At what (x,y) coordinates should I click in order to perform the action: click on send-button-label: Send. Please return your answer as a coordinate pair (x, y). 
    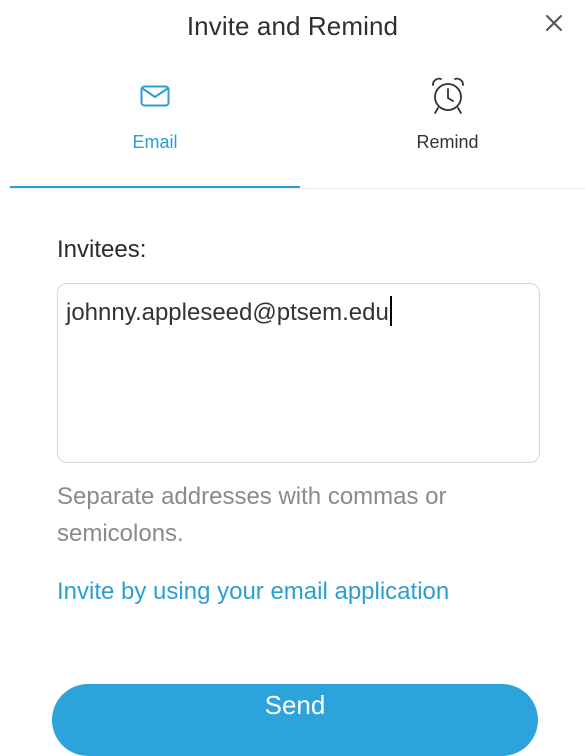
    Looking at the image, I should click on (295, 705).